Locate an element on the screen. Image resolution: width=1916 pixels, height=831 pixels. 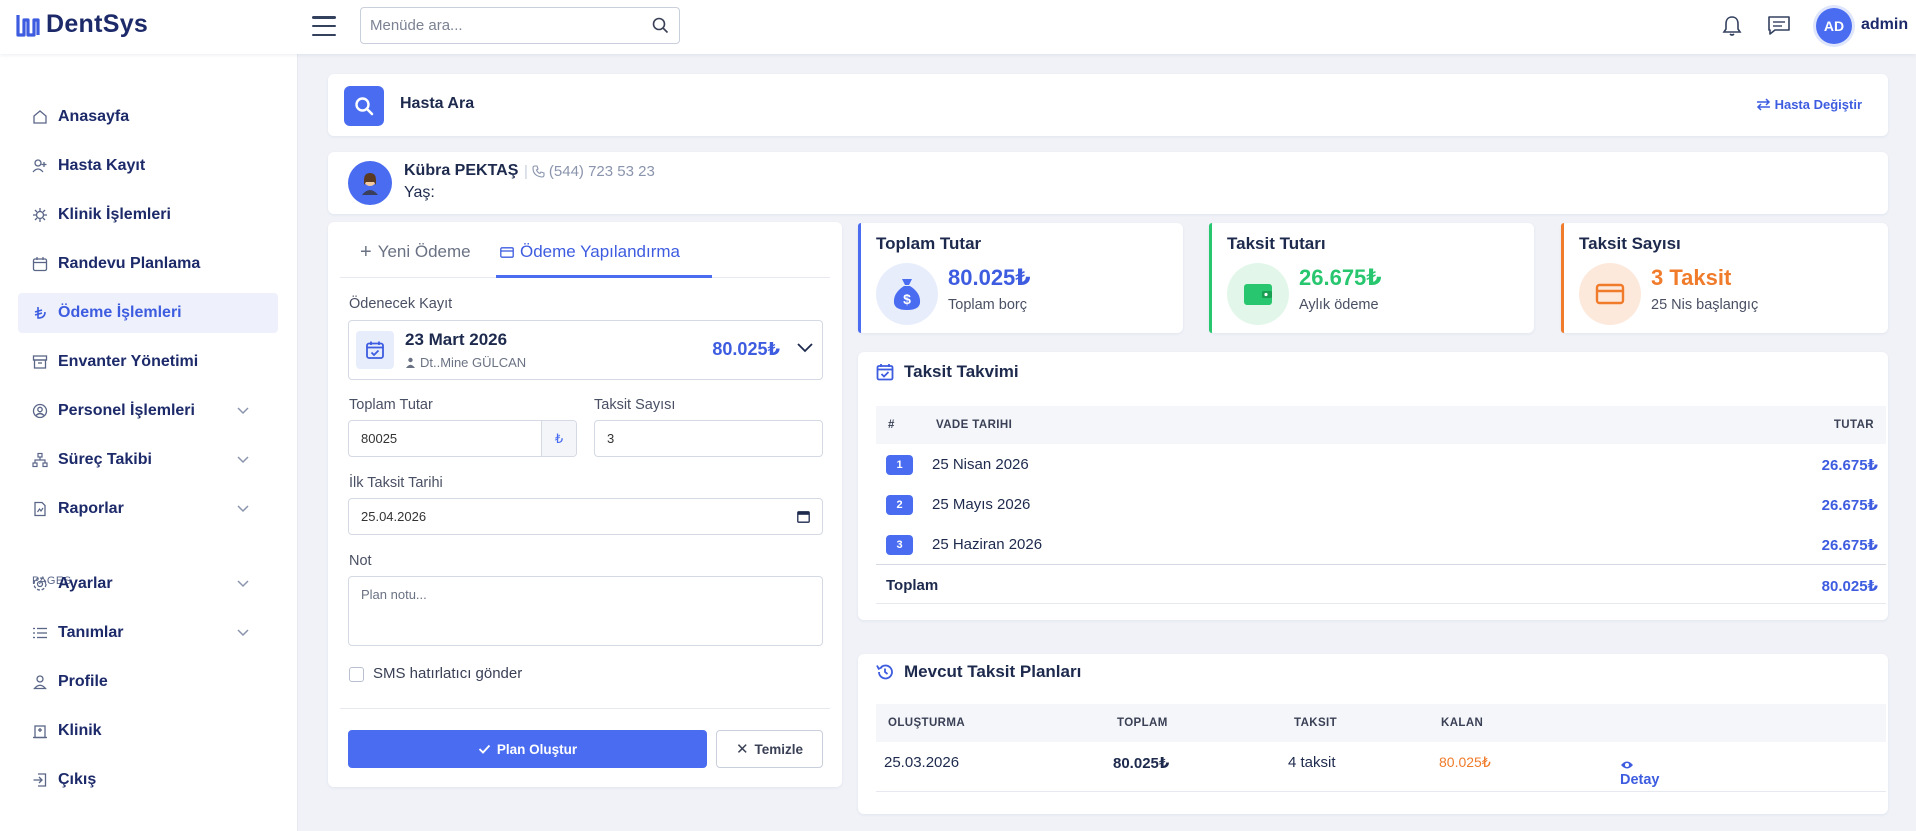
section-title: Taksit Takvimi is located at coordinates (947, 372).